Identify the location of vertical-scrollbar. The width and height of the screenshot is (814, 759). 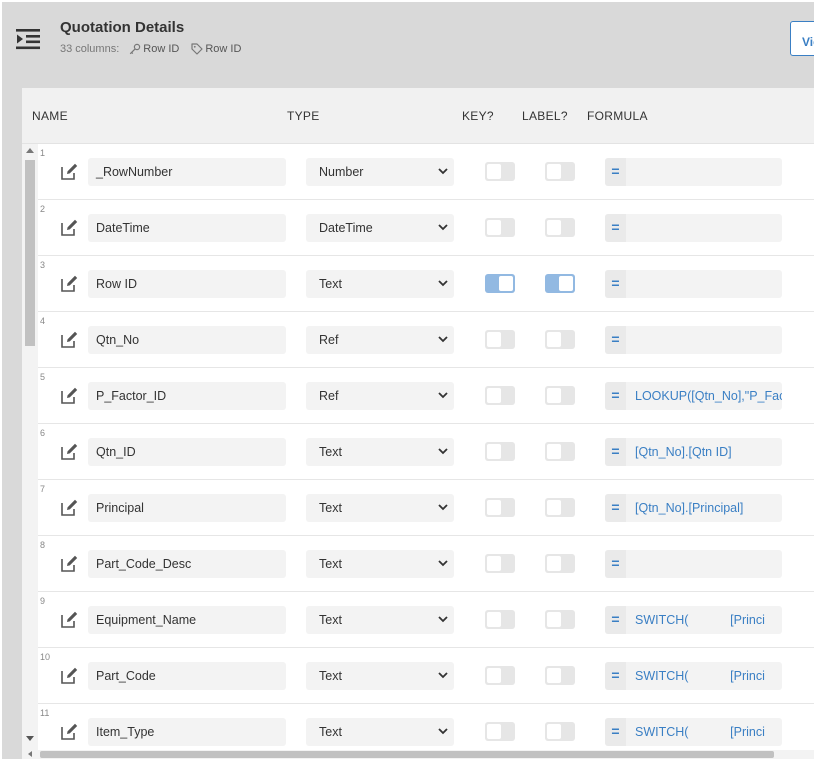
(30, 447).